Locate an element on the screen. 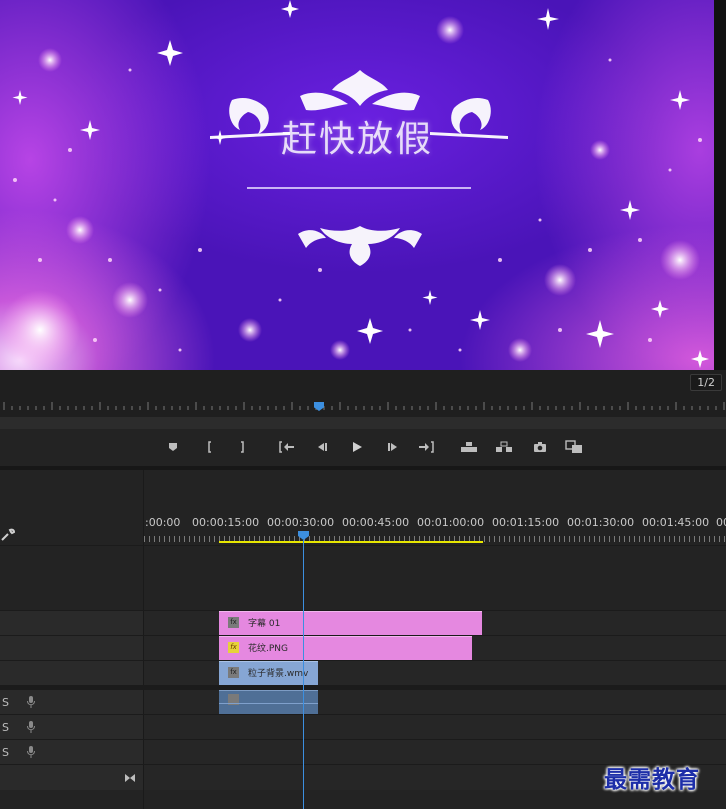 This screenshot has height=809, width=726. mark-in-icon is located at coordinates (209, 447).